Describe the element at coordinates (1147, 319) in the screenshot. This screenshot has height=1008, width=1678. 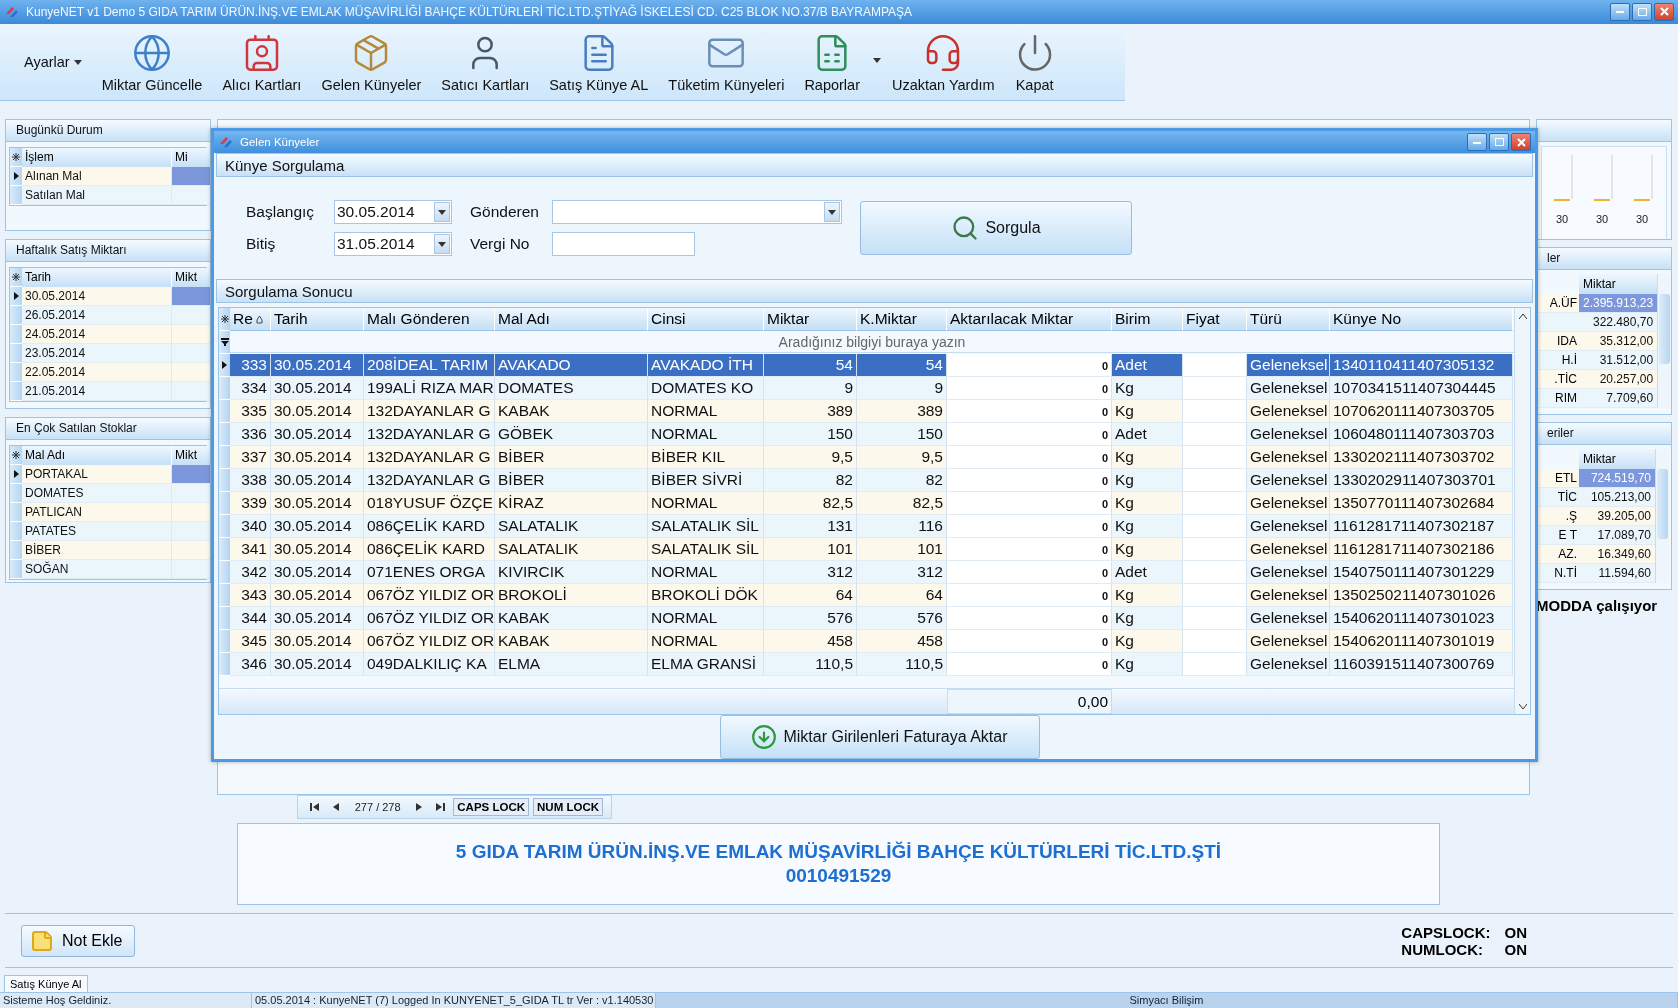
I see `column-header: Birim` at that location.